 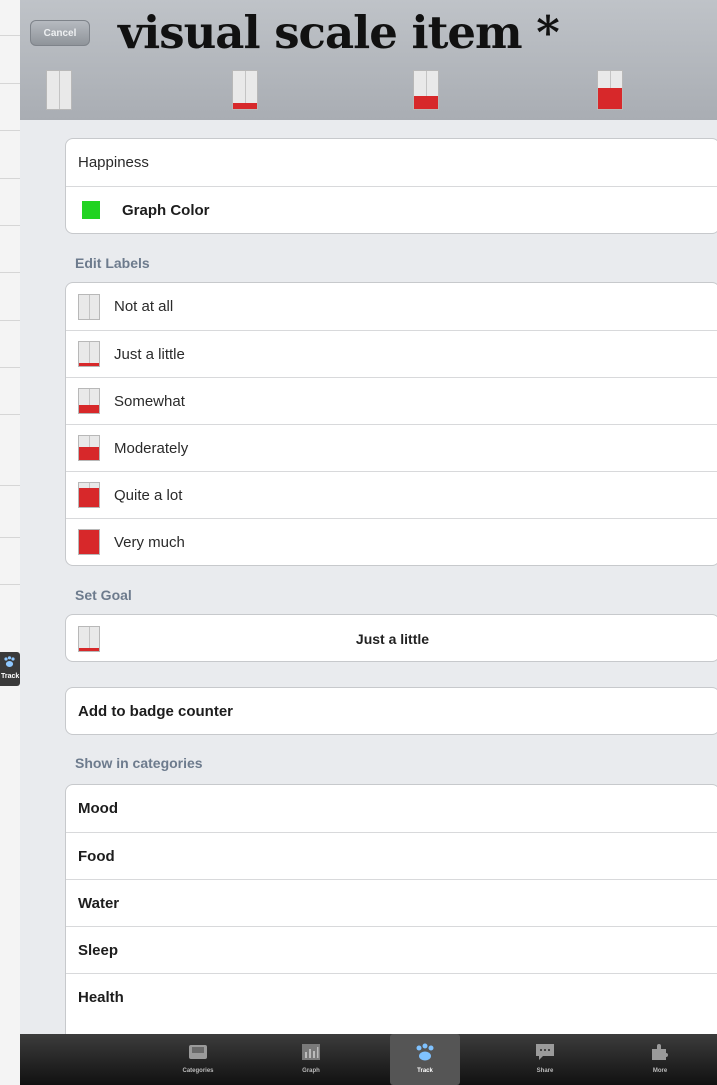 I want to click on category-row-health: Health, so click(x=391, y=996).